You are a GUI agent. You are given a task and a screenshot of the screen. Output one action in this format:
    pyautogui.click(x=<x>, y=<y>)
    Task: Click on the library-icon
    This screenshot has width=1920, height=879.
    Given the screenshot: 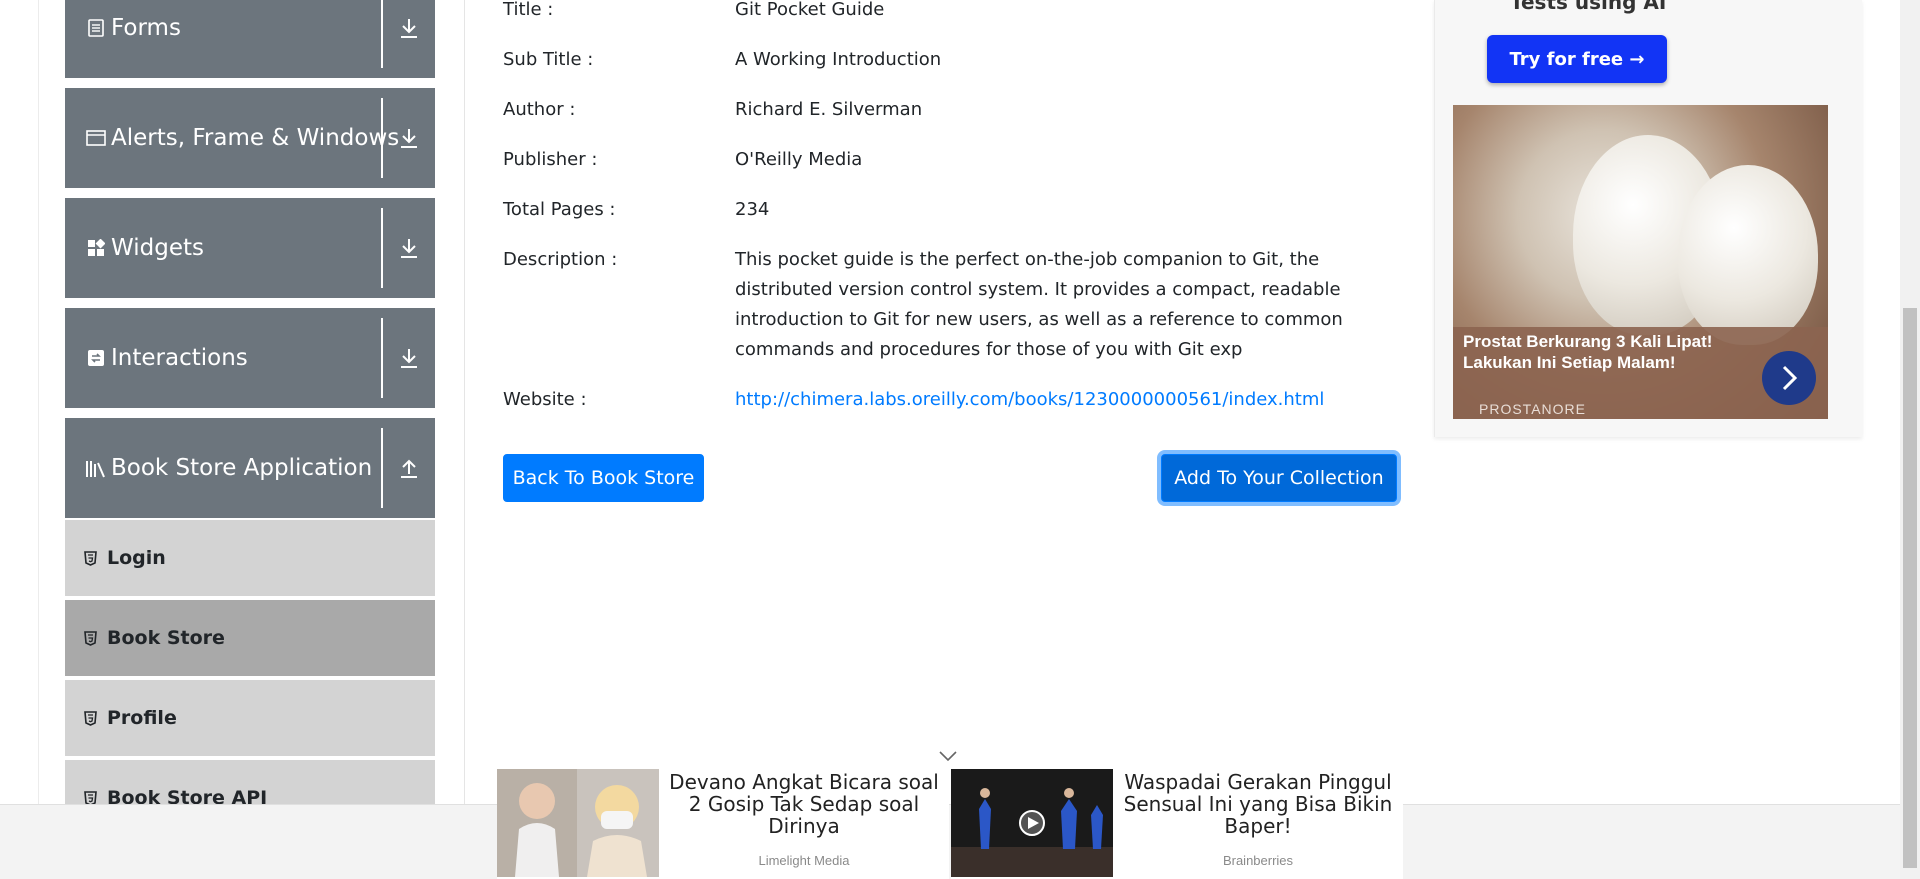 What is the action you would take?
    pyautogui.click(x=96, y=468)
    